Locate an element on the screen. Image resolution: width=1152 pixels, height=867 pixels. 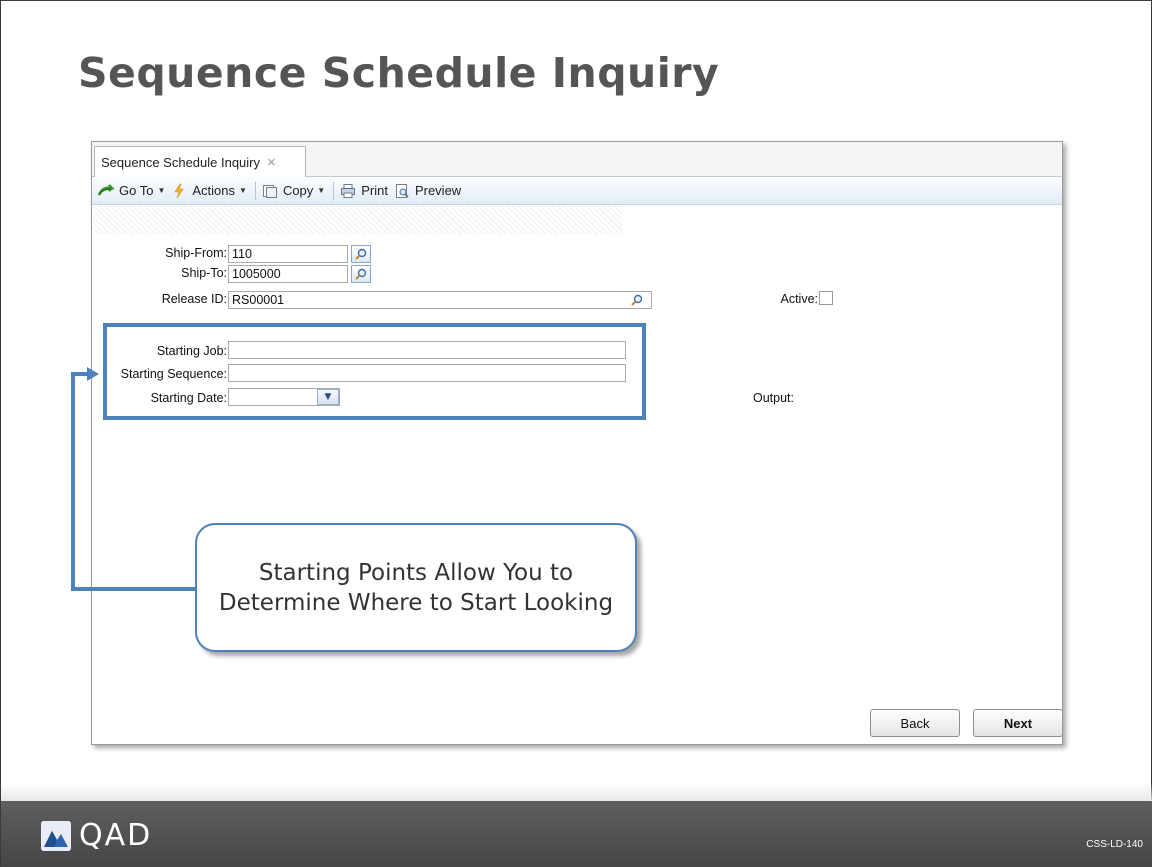
actions-label: Actions is located at coordinates (214, 190).